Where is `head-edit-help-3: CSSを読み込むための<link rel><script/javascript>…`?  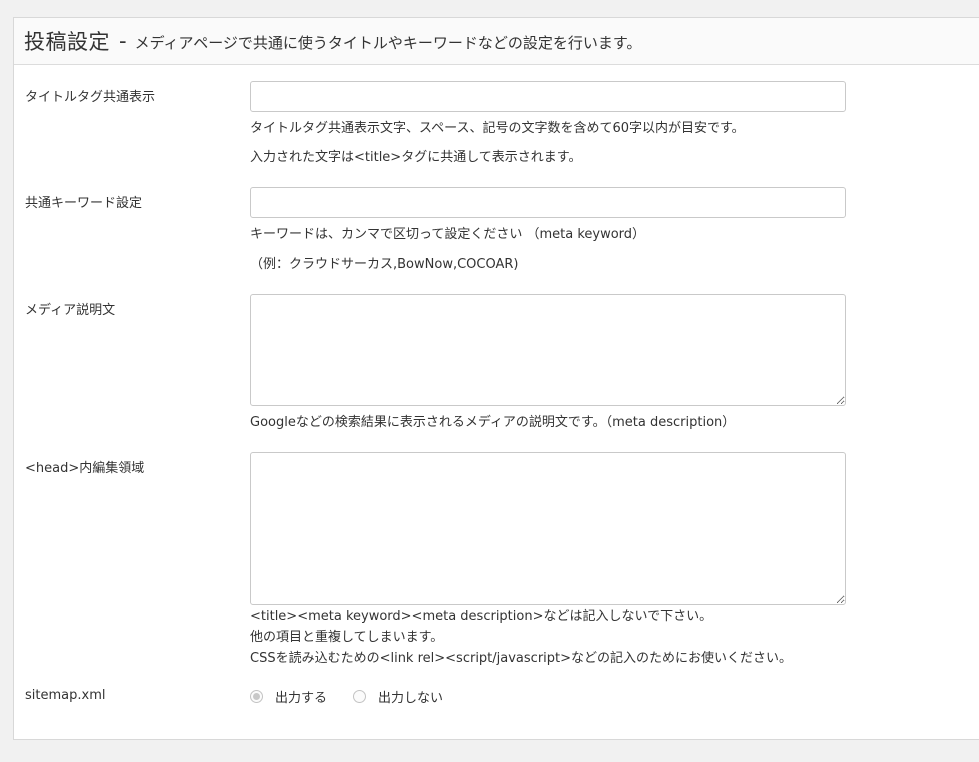
head-edit-help-3: CSSを読み込むための<link rel><script/javascript>… is located at coordinates (521, 658).